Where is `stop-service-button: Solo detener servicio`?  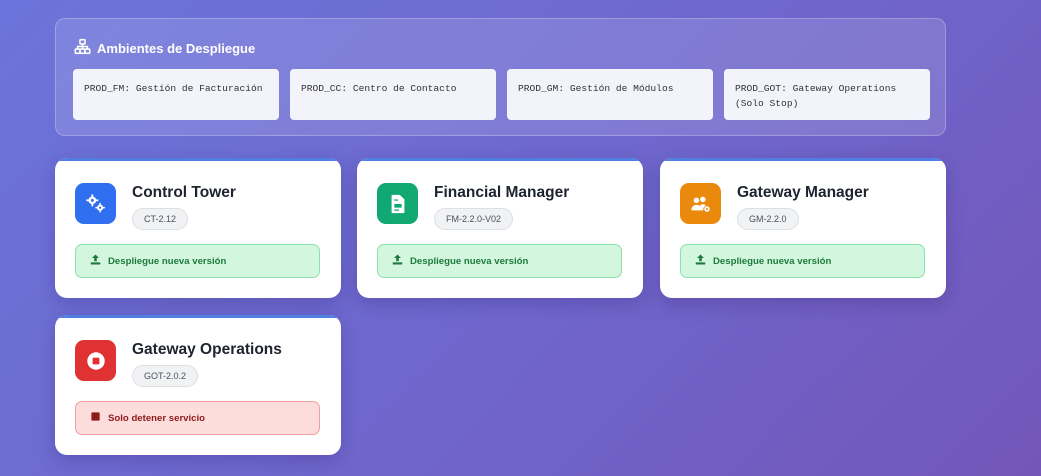 stop-service-button: Solo detener servicio is located at coordinates (197, 418).